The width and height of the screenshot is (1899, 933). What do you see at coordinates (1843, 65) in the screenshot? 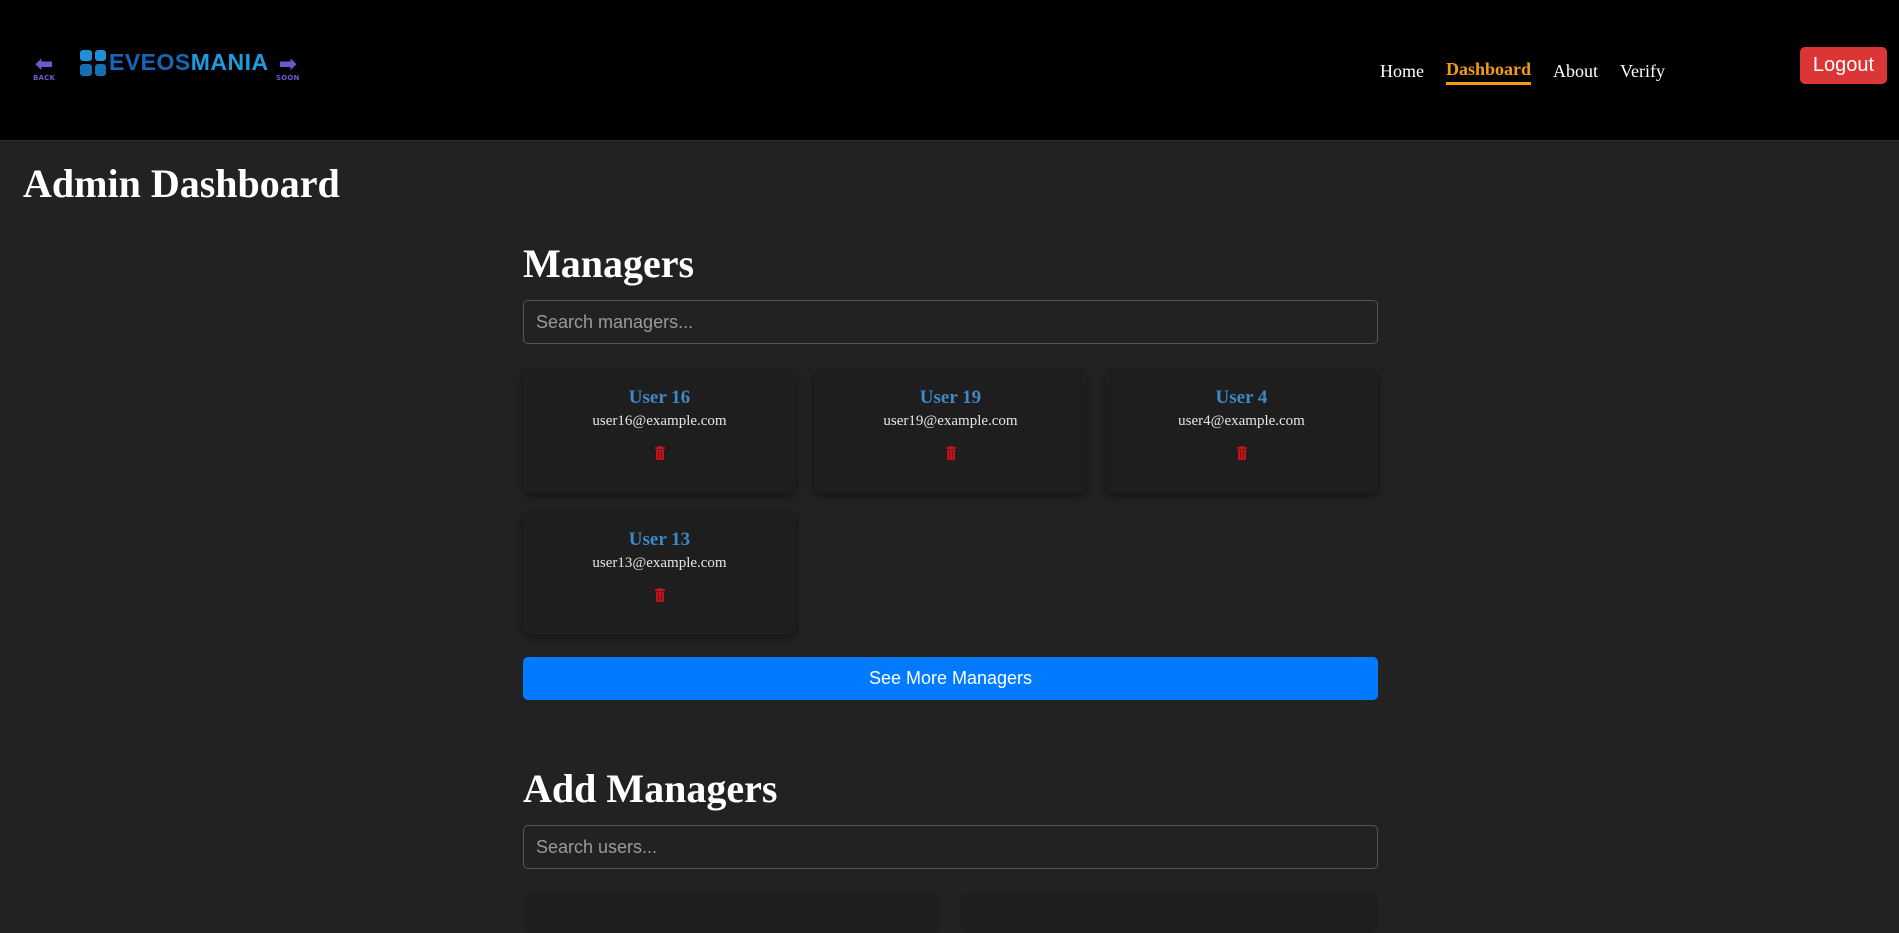
I see `logout-button: Logout` at bounding box center [1843, 65].